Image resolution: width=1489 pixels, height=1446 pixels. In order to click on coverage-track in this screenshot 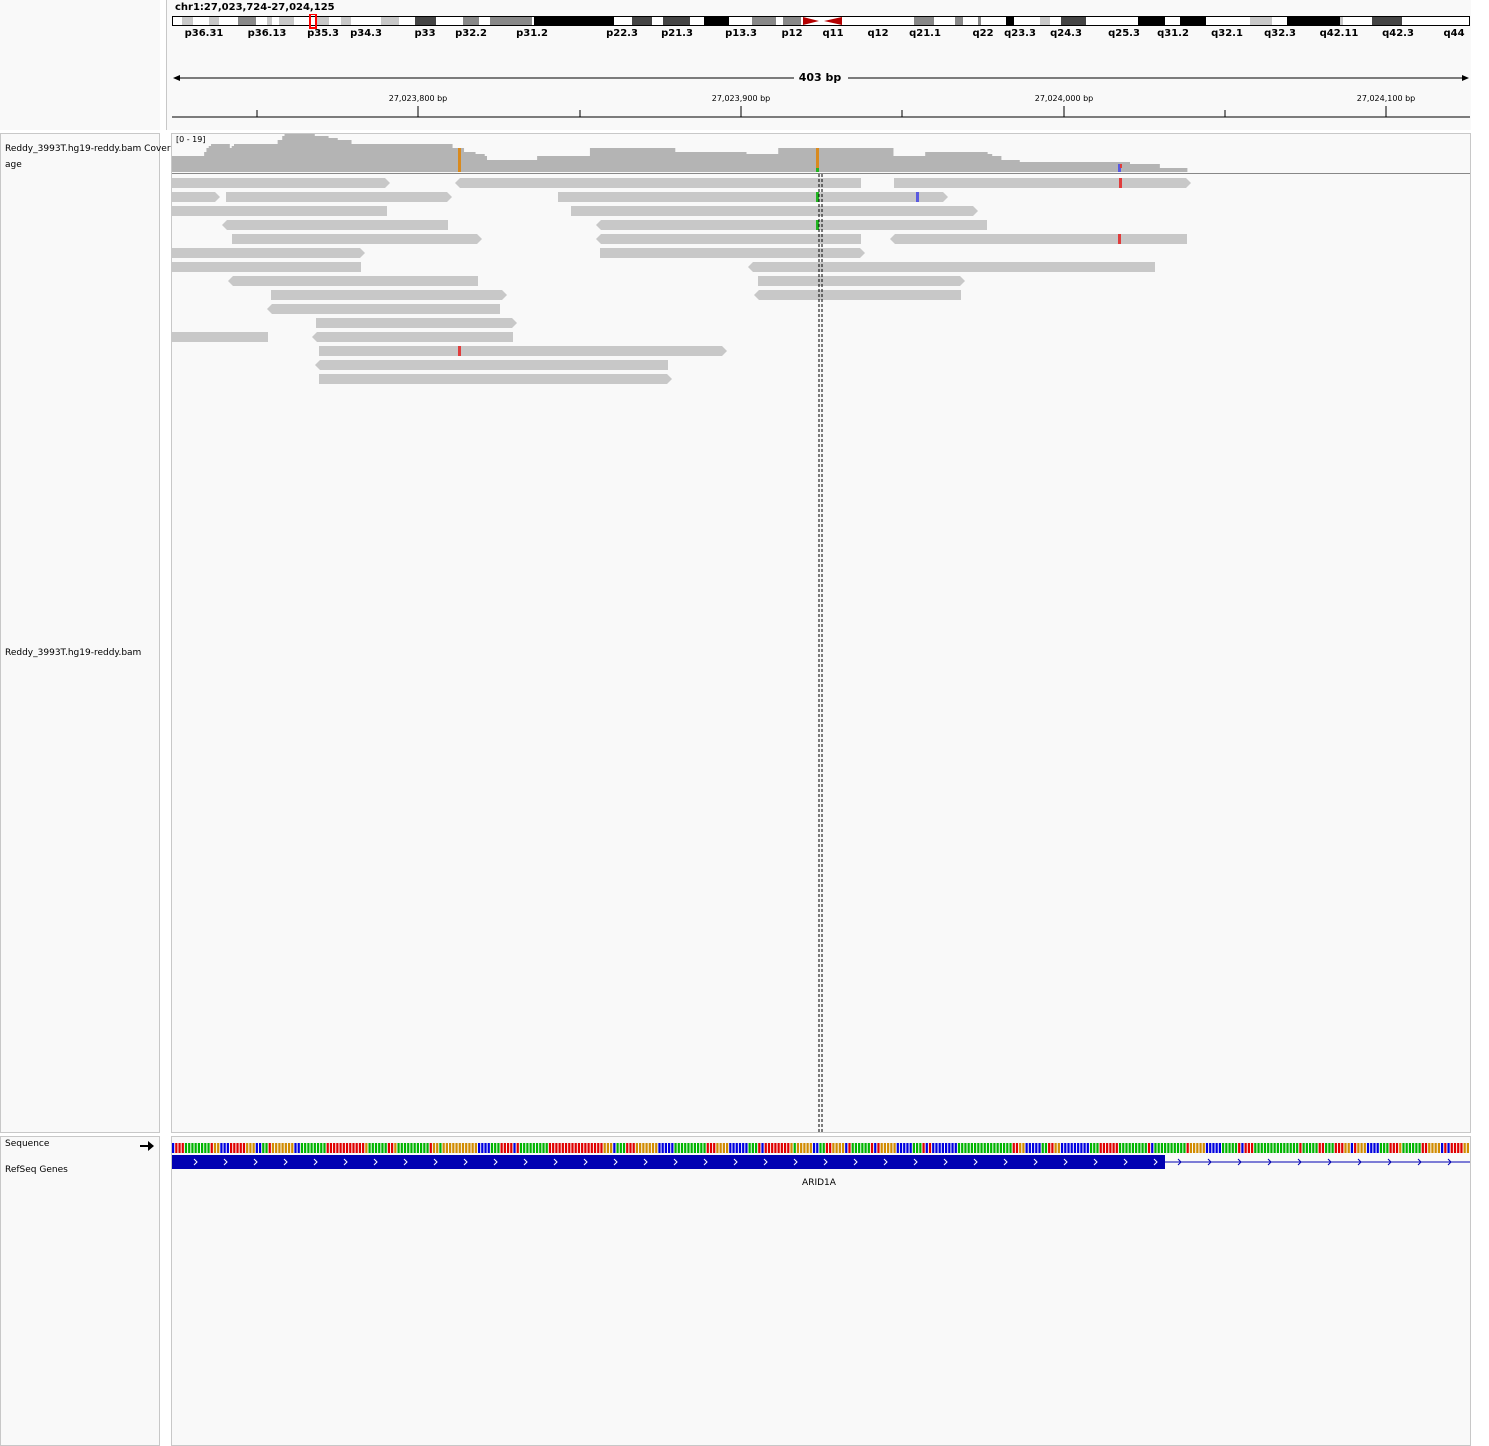, I will do `click(821, 154)`.